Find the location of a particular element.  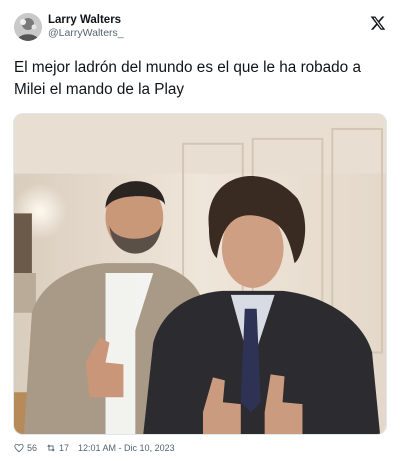

like-button: 56 is located at coordinates (25, 448).